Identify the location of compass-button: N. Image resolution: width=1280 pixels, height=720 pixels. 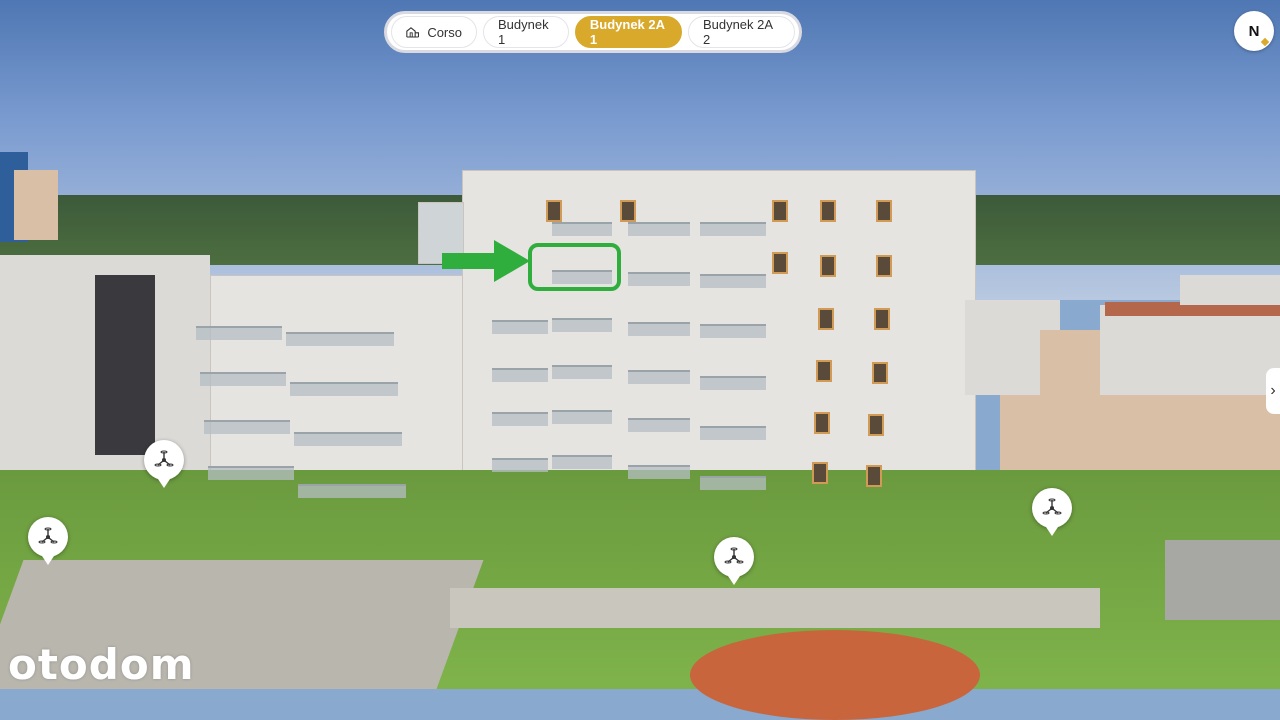
(1254, 31).